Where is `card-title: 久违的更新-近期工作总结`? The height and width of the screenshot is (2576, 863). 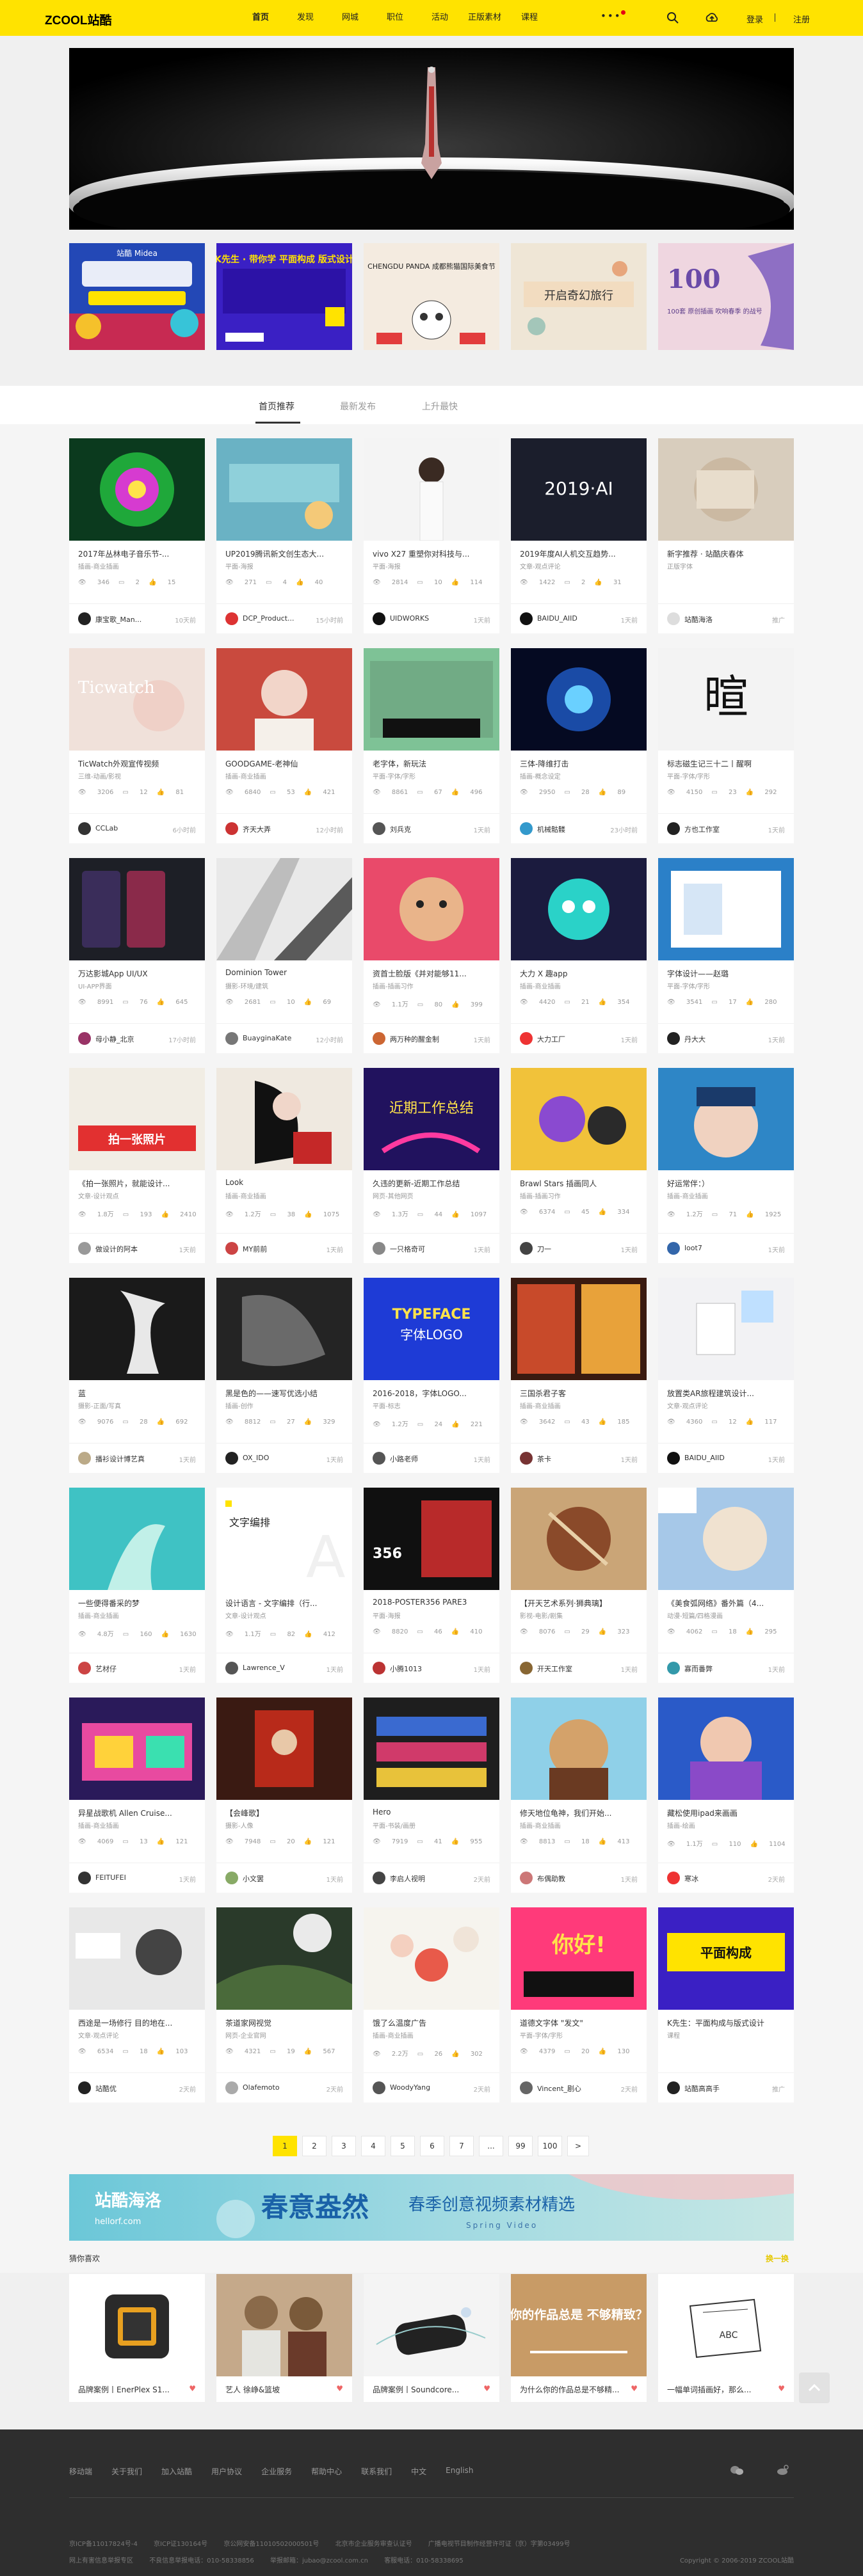
card-title: 久违的更新-近期工作总结 is located at coordinates (433, 1184).